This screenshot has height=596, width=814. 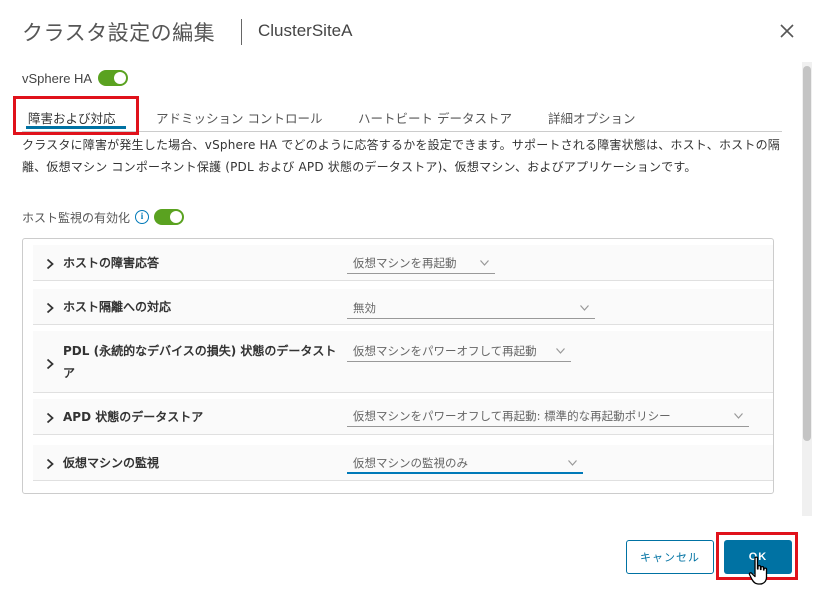 What do you see at coordinates (431, 117) in the screenshot?
I see `tab-heartbeat-datastores: ハートビート データストア` at bounding box center [431, 117].